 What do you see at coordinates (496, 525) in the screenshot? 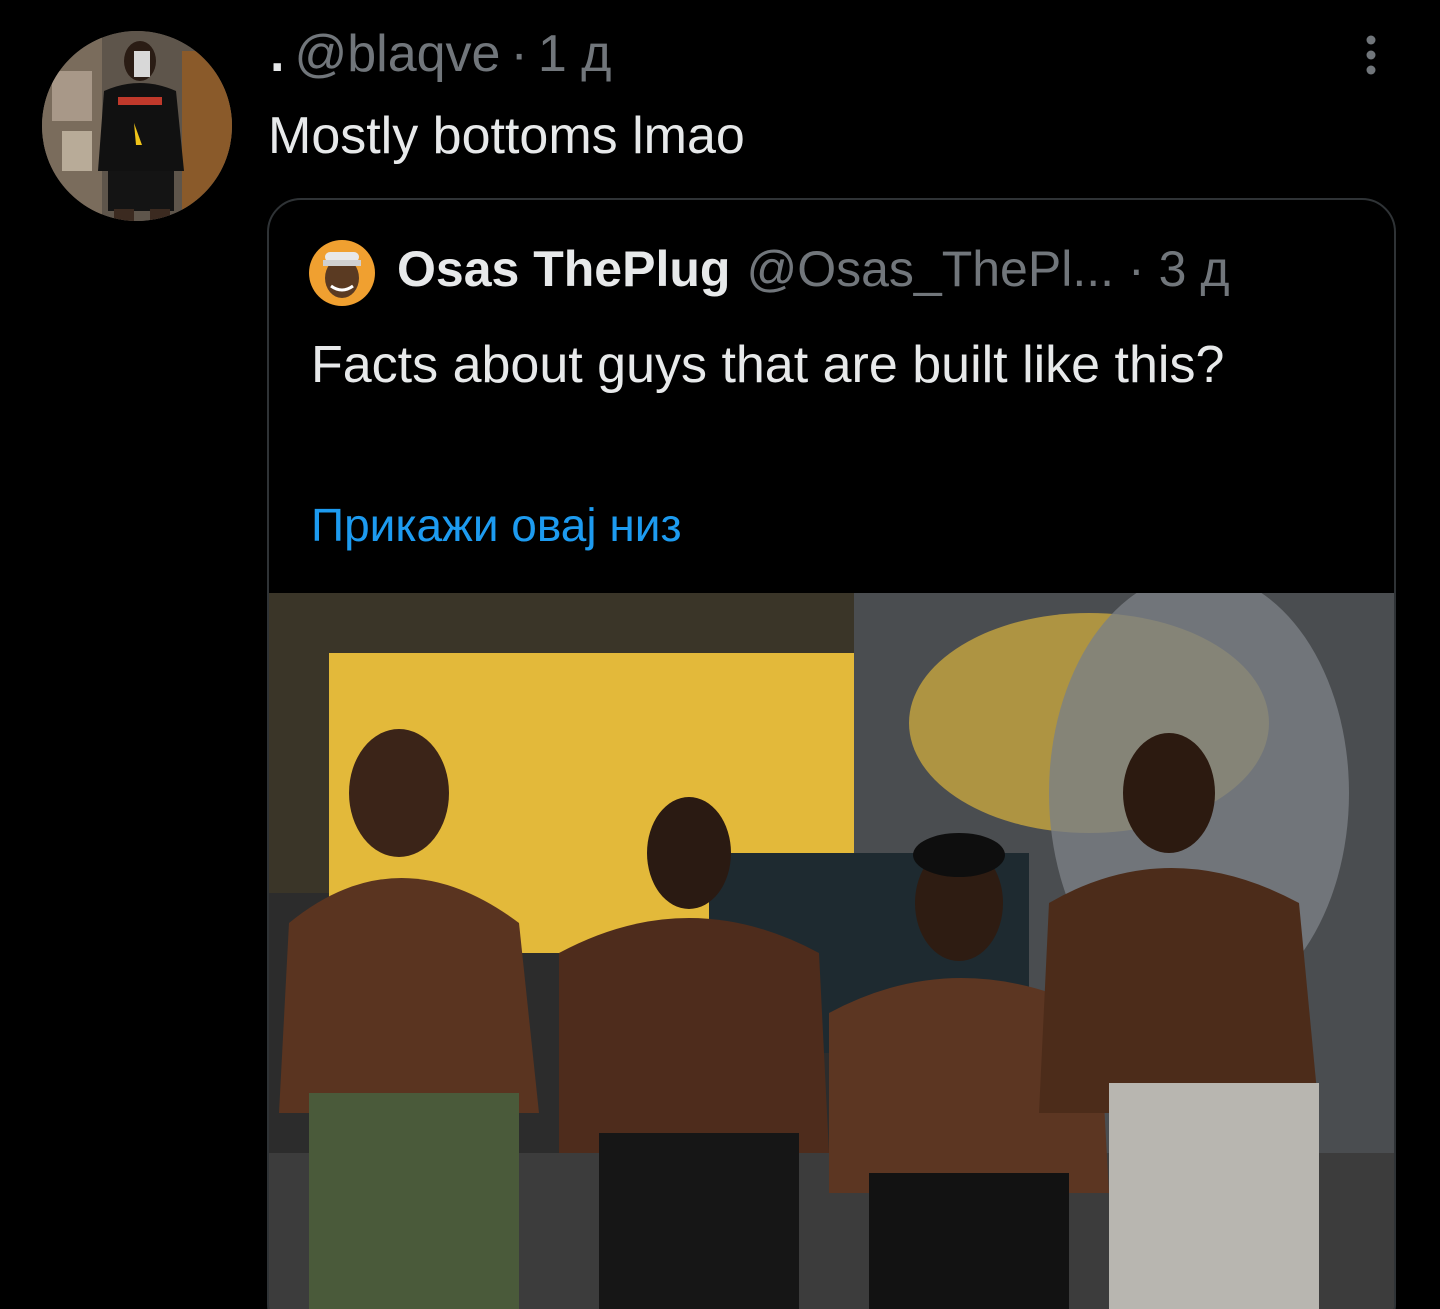
I see `show-thread-link: Прикажи овај низ` at bounding box center [496, 525].